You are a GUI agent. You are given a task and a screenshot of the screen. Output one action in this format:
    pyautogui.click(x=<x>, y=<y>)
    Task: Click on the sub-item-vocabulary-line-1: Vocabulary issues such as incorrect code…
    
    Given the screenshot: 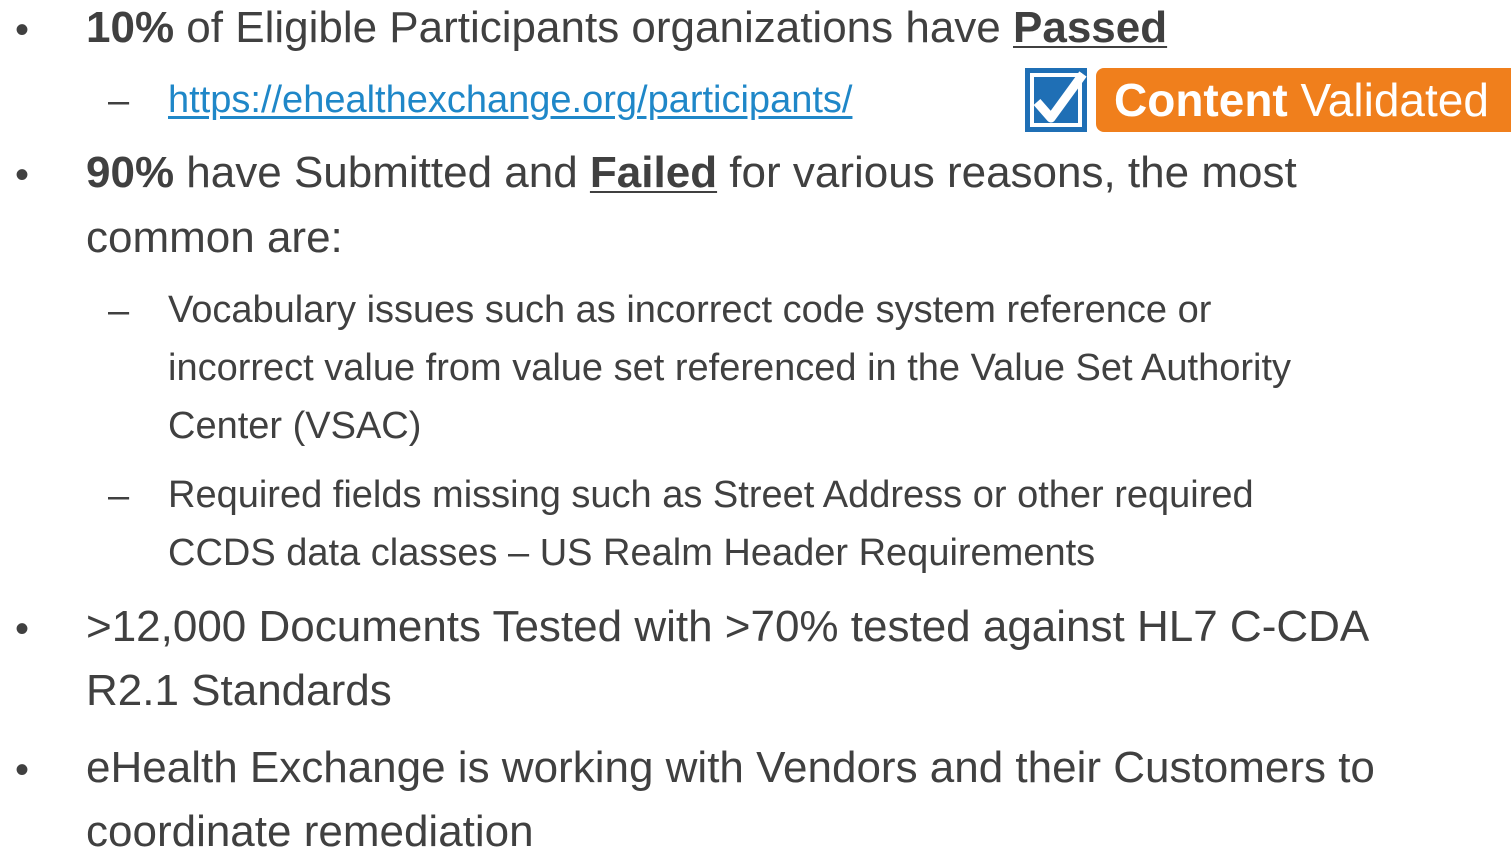 What is the action you would take?
    pyautogui.click(x=690, y=310)
    